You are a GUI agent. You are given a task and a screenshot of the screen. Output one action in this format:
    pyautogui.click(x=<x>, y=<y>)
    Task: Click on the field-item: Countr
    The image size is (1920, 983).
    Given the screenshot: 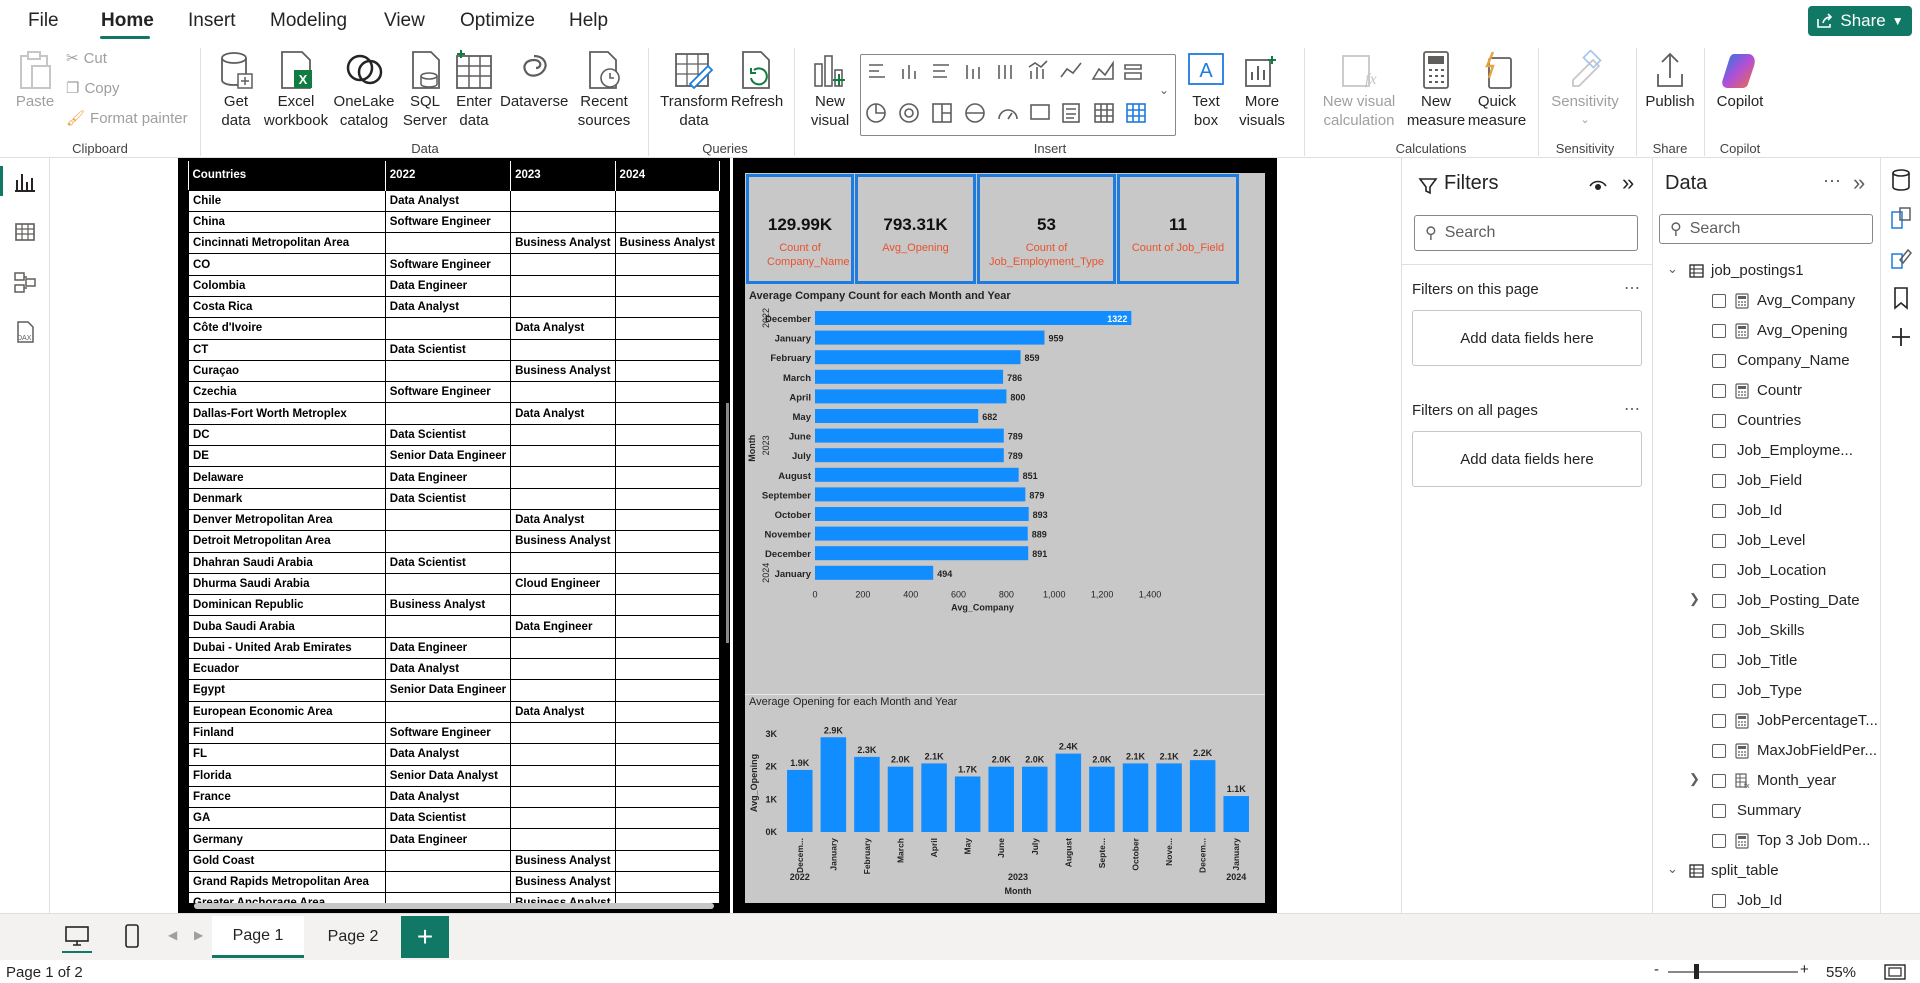 What is the action you would take?
    pyautogui.click(x=1767, y=391)
    